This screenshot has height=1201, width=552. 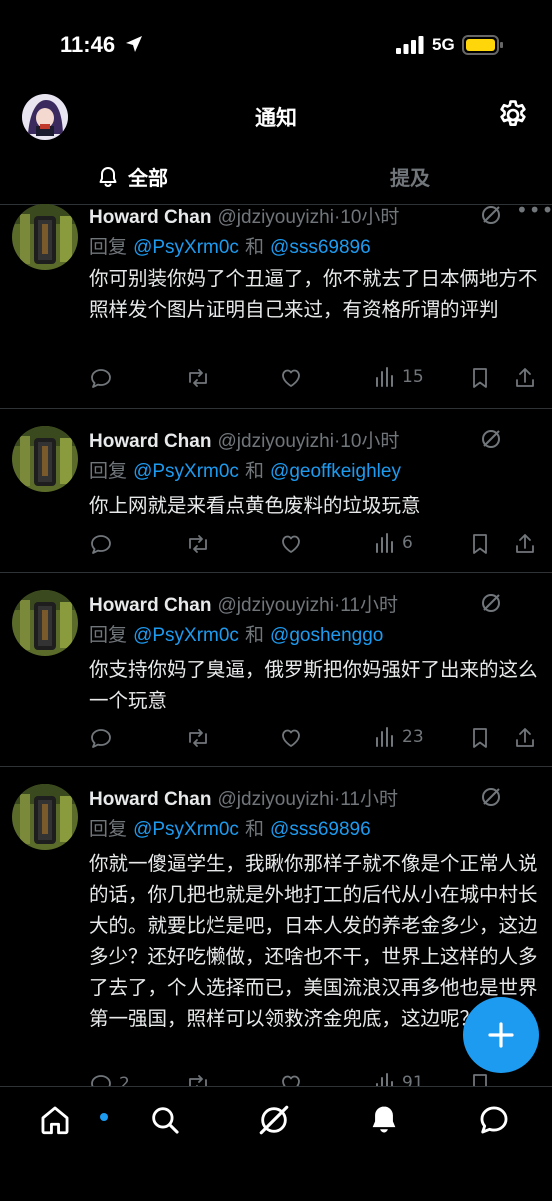 I want to click on tweet-actions: 2 91, so click(x=314, y=1079).